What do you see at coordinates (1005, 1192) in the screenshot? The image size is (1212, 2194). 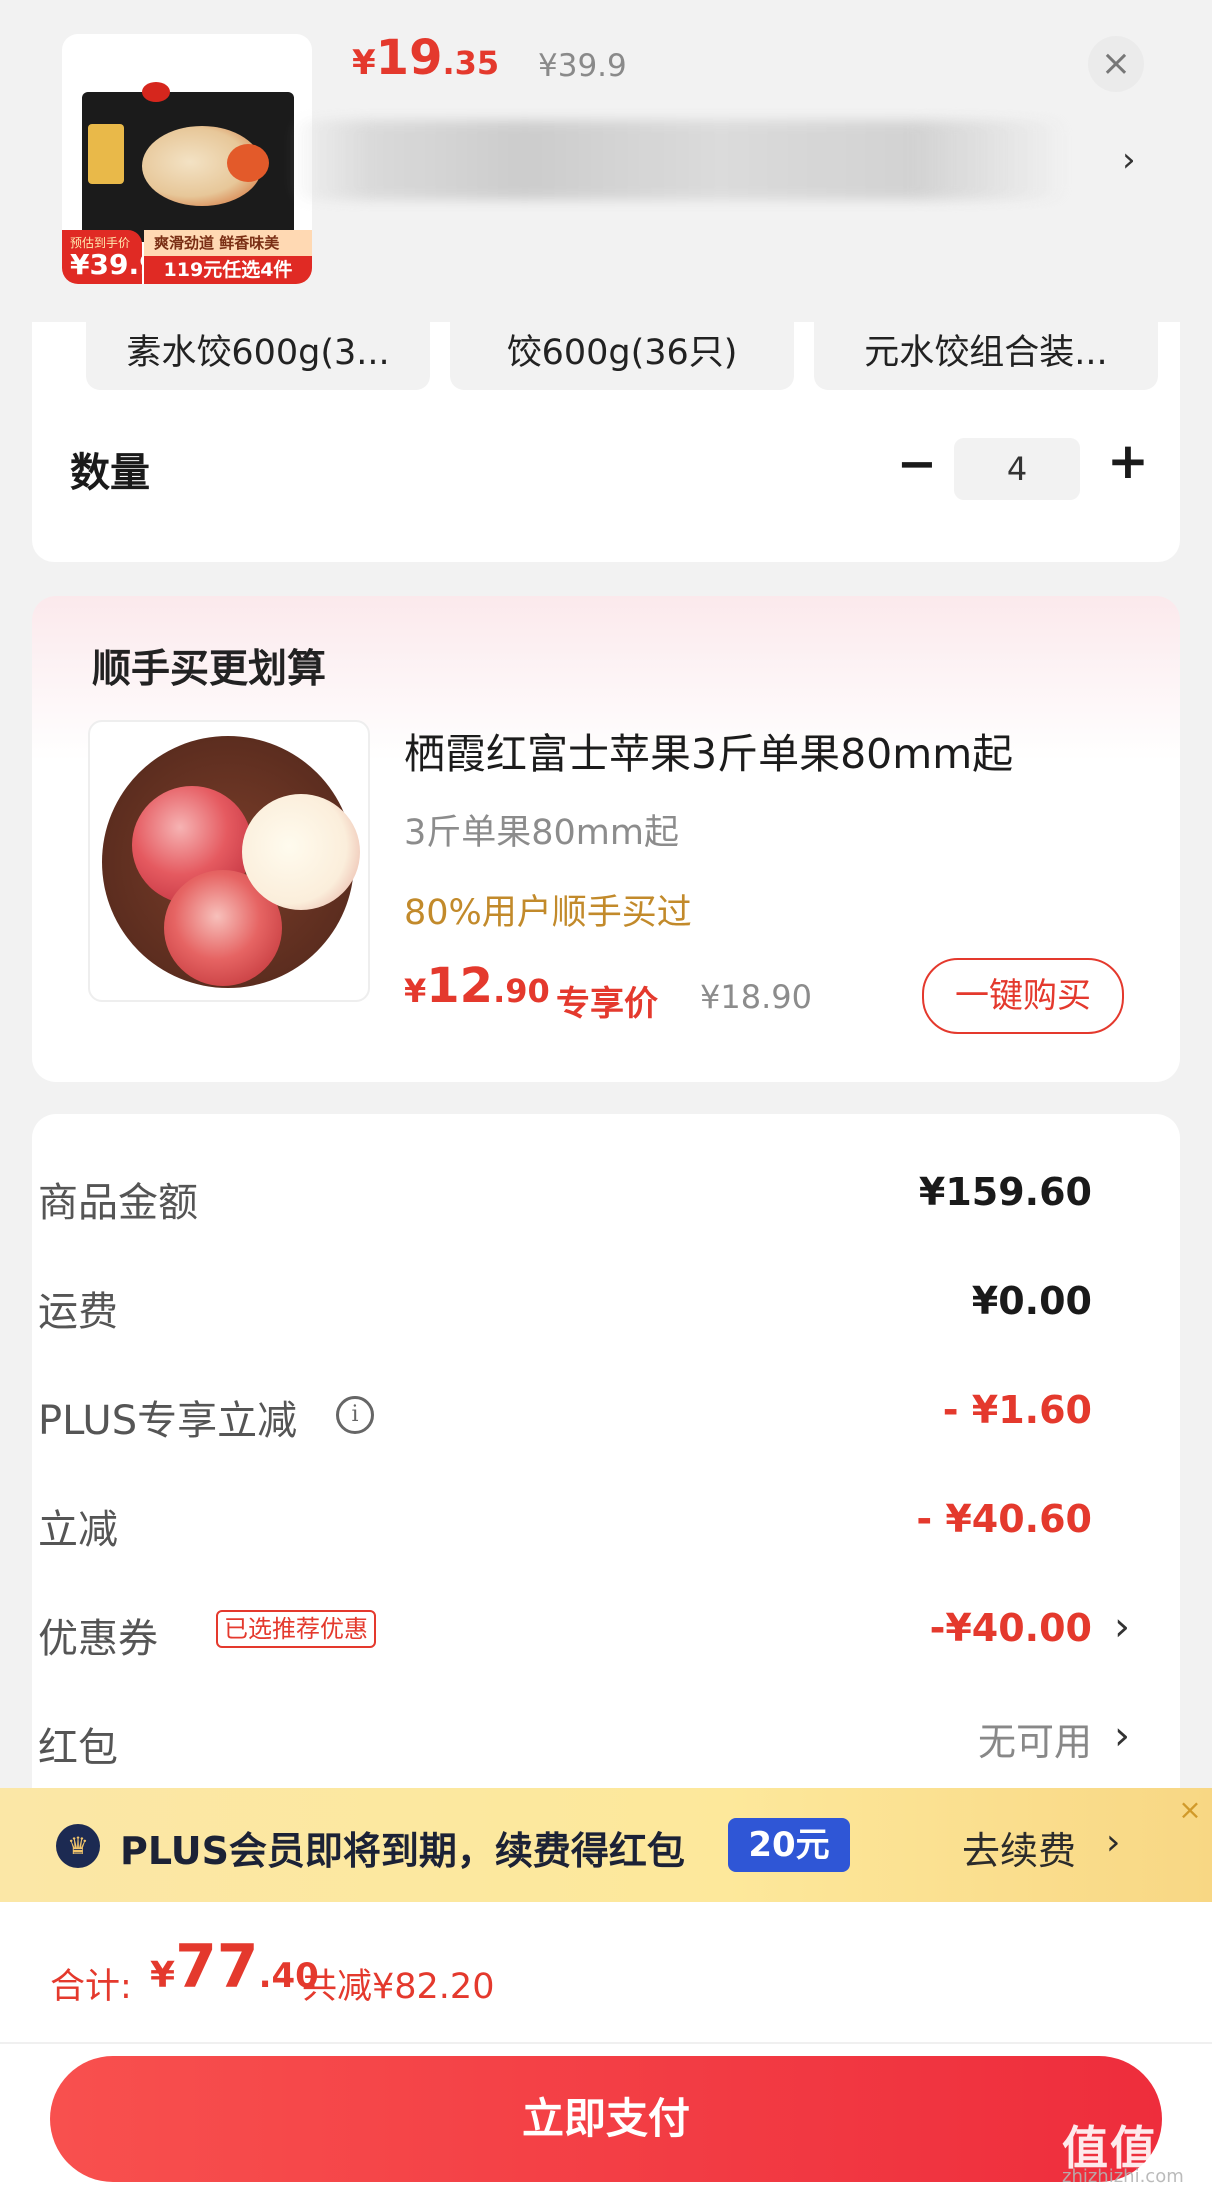 I see `subtotal-value: ¥159.60` at bounding box center [1005, 1192].